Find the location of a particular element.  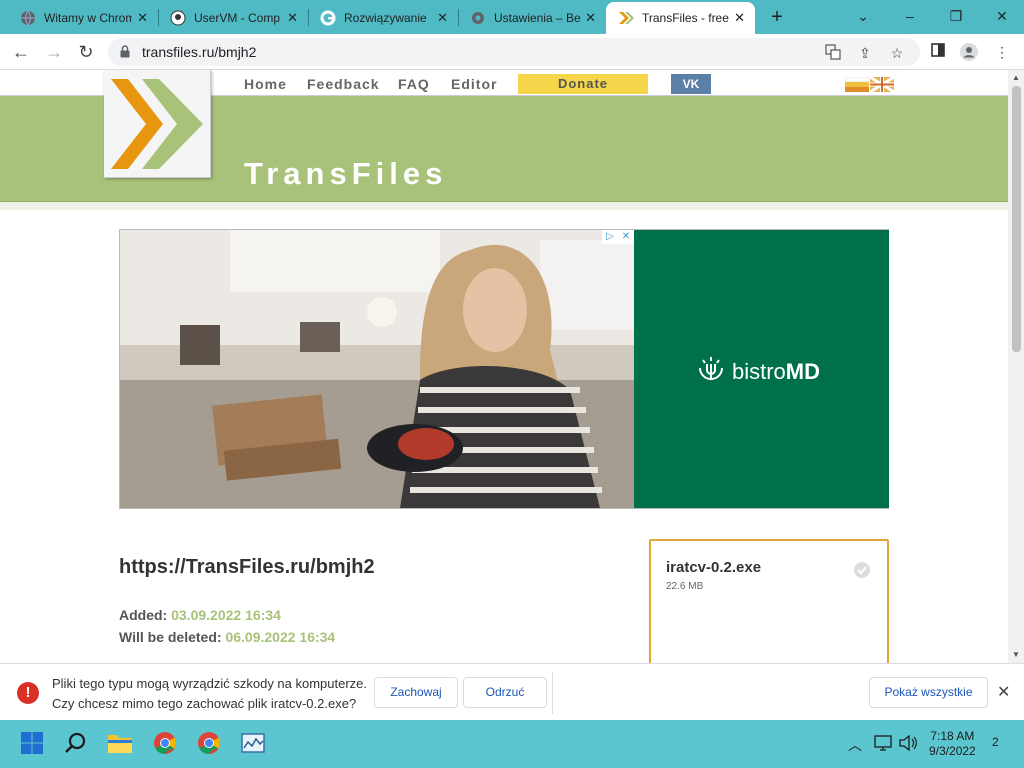

globe-icon is located at coordinates (28, 18).